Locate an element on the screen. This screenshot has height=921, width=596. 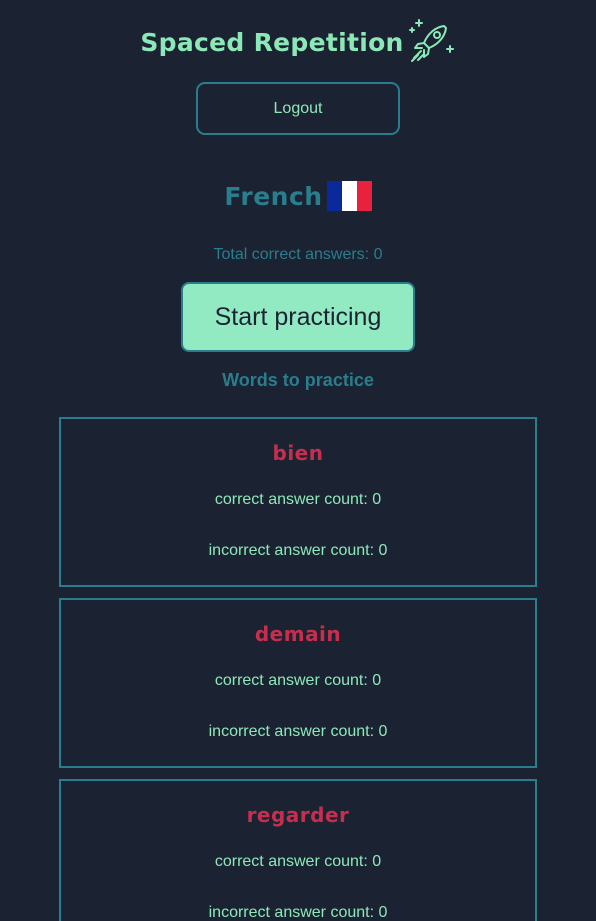
start-practicing-button: Start practicing is located at coordinates (298, 317).